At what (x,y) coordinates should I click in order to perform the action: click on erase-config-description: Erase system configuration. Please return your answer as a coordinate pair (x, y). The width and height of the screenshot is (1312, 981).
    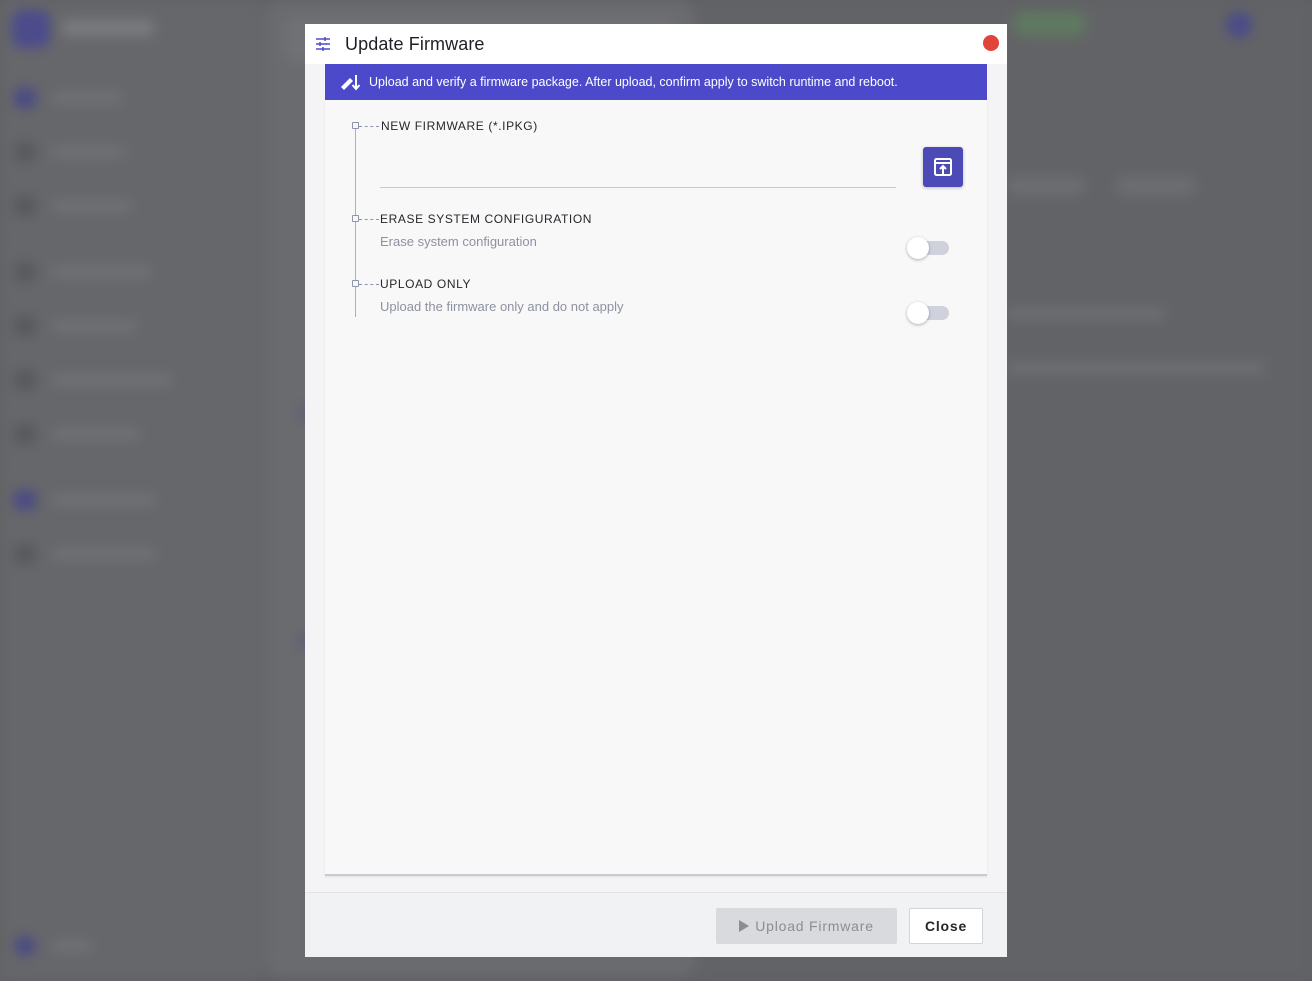
    Looking at the image, I should click on (458, 241).